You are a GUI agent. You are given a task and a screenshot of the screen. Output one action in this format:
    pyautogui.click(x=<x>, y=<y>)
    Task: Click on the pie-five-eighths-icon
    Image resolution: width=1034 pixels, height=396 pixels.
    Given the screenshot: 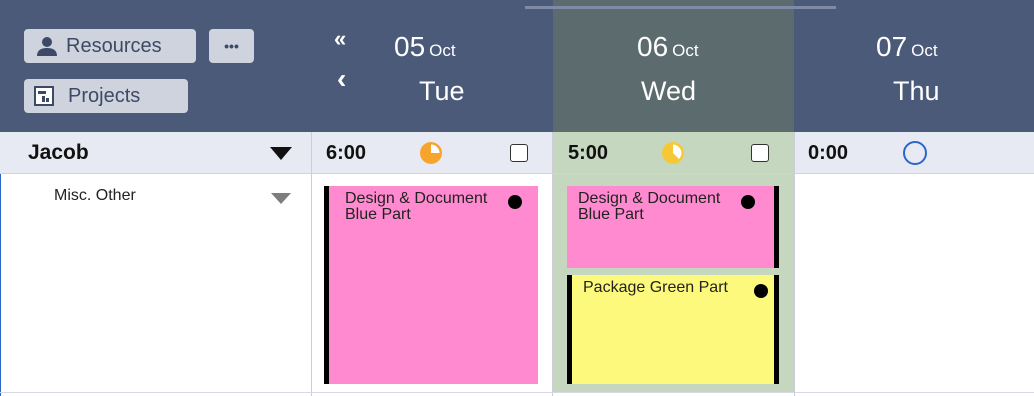 What is the action you would take?
    pyautogui.click(x=673, y=153)
    